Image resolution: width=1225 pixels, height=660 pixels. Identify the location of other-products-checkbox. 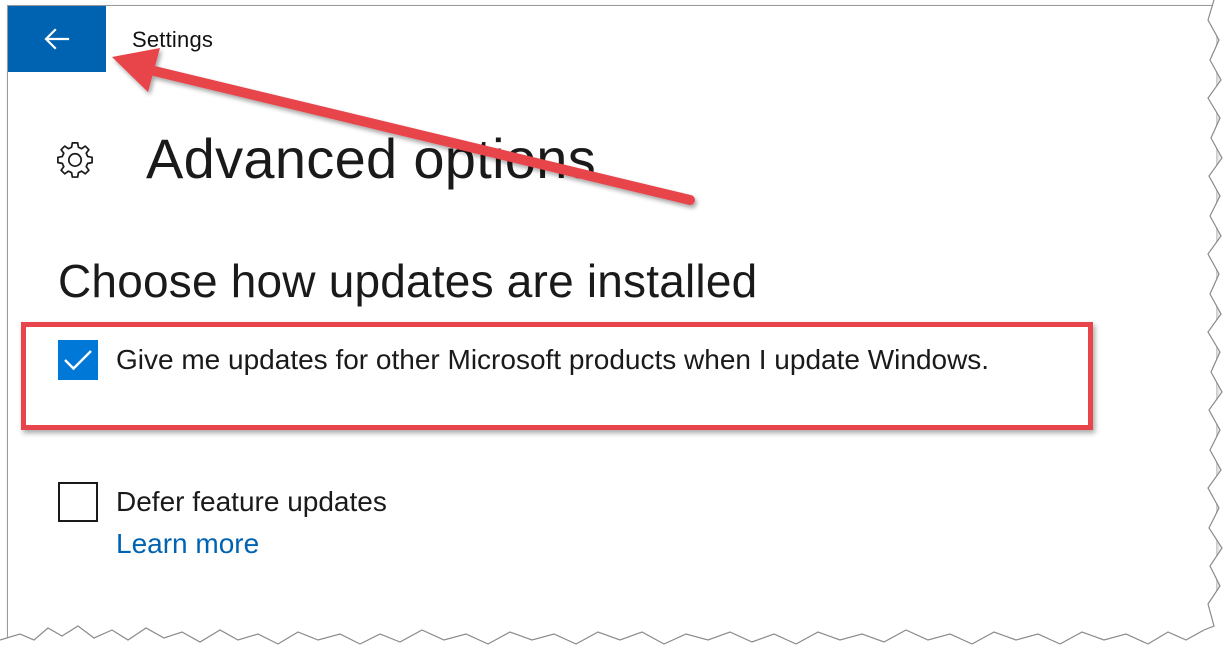
(78, 360).